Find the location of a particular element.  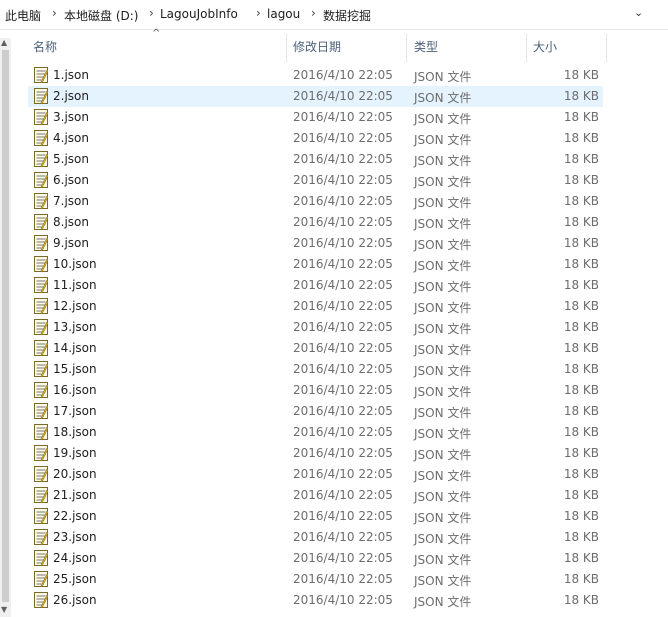

file-name: 7.json is located at coordinates (71, 201).